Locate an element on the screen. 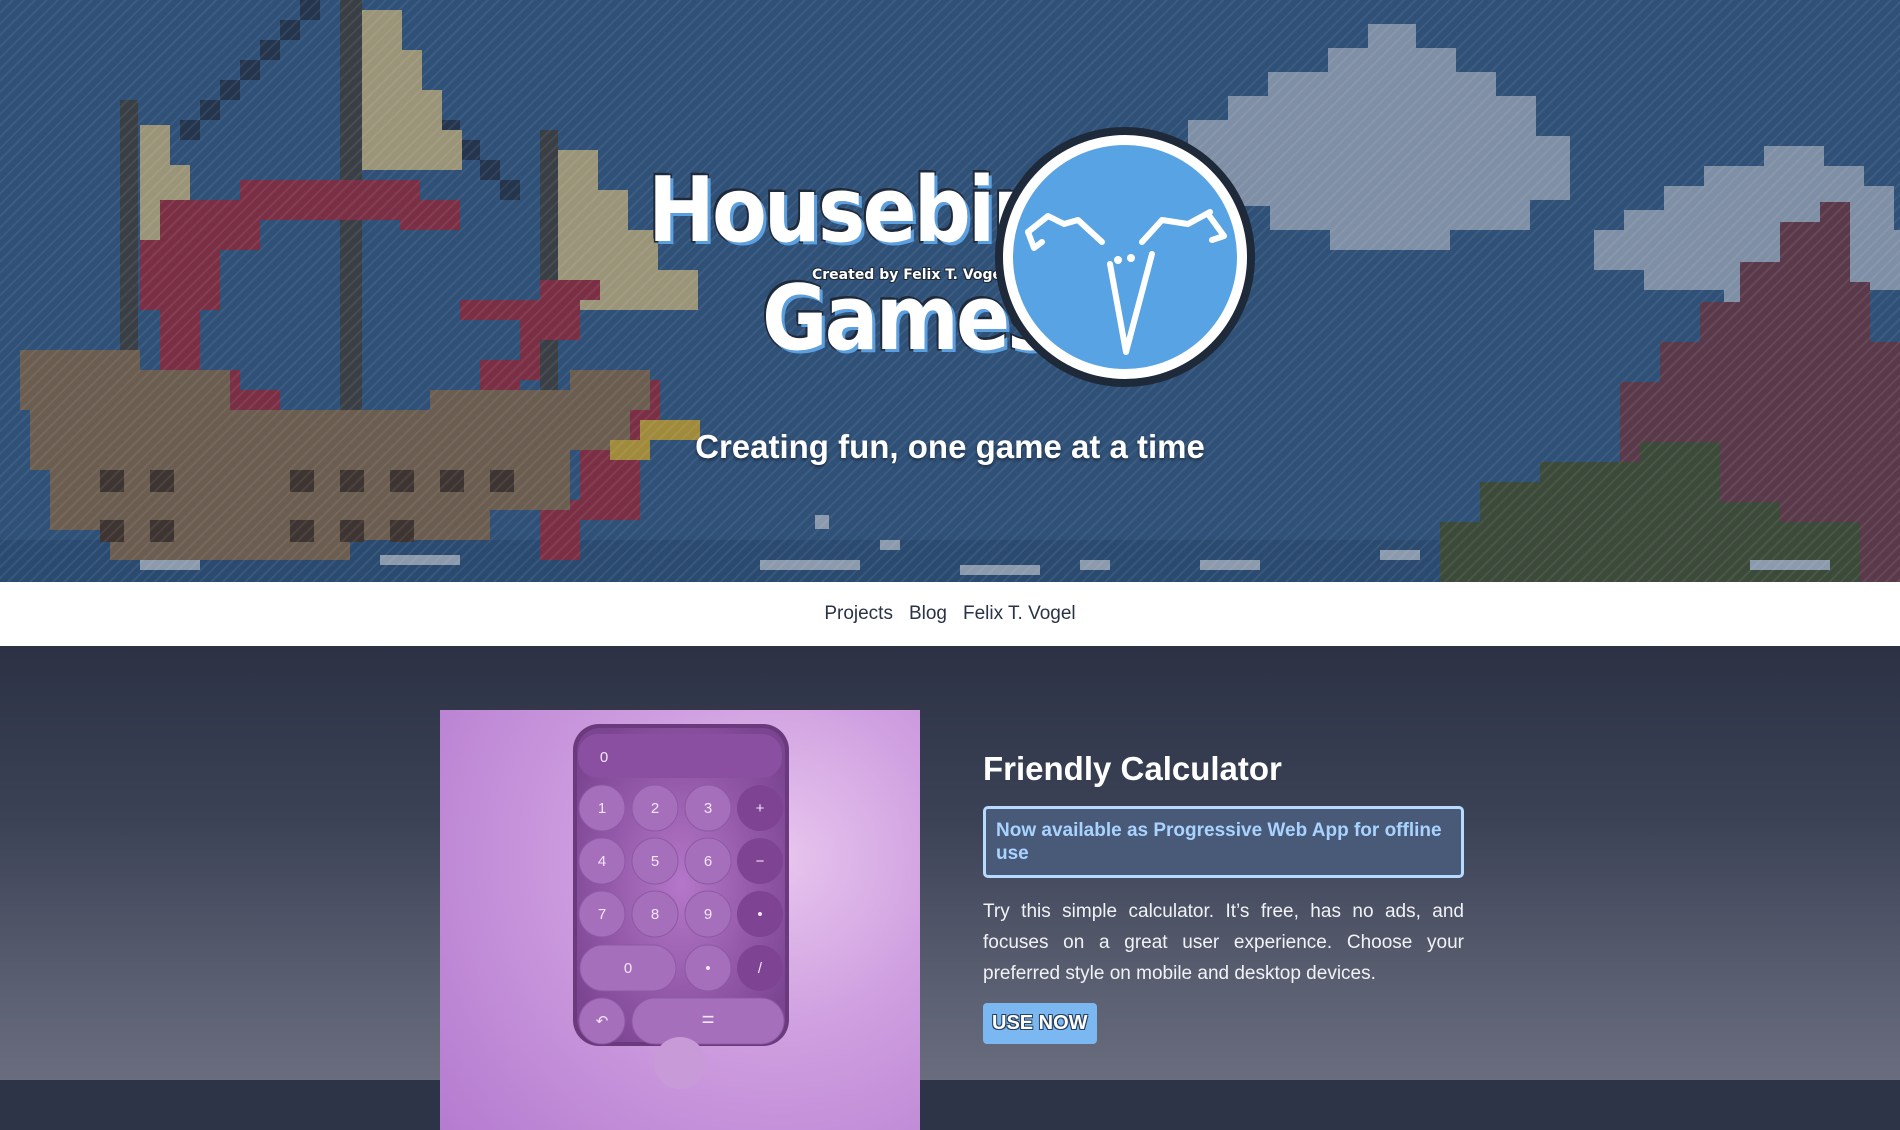  calc-key: + is located at coordinates (760, 808).